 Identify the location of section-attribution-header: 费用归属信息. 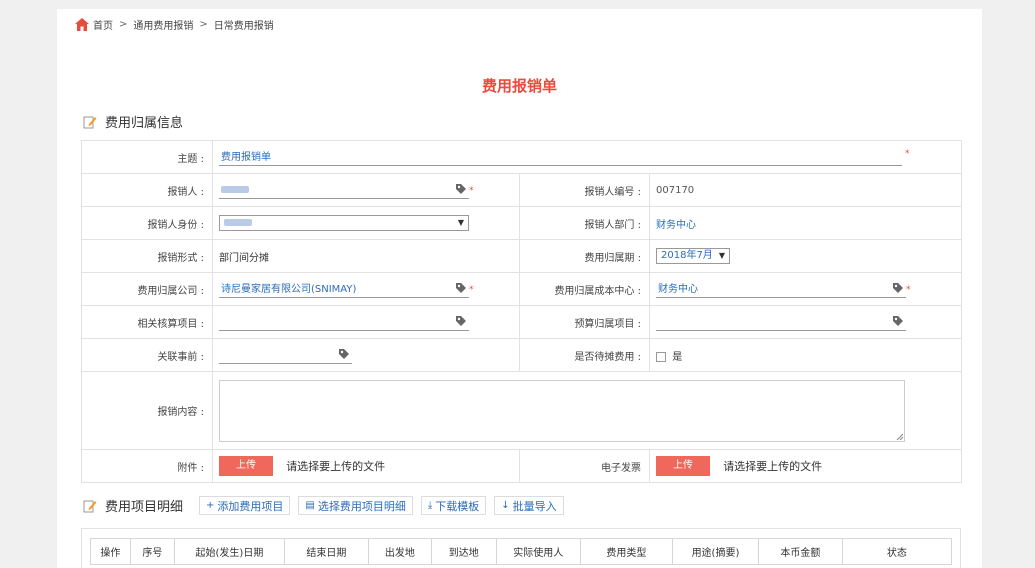
(133, 121).